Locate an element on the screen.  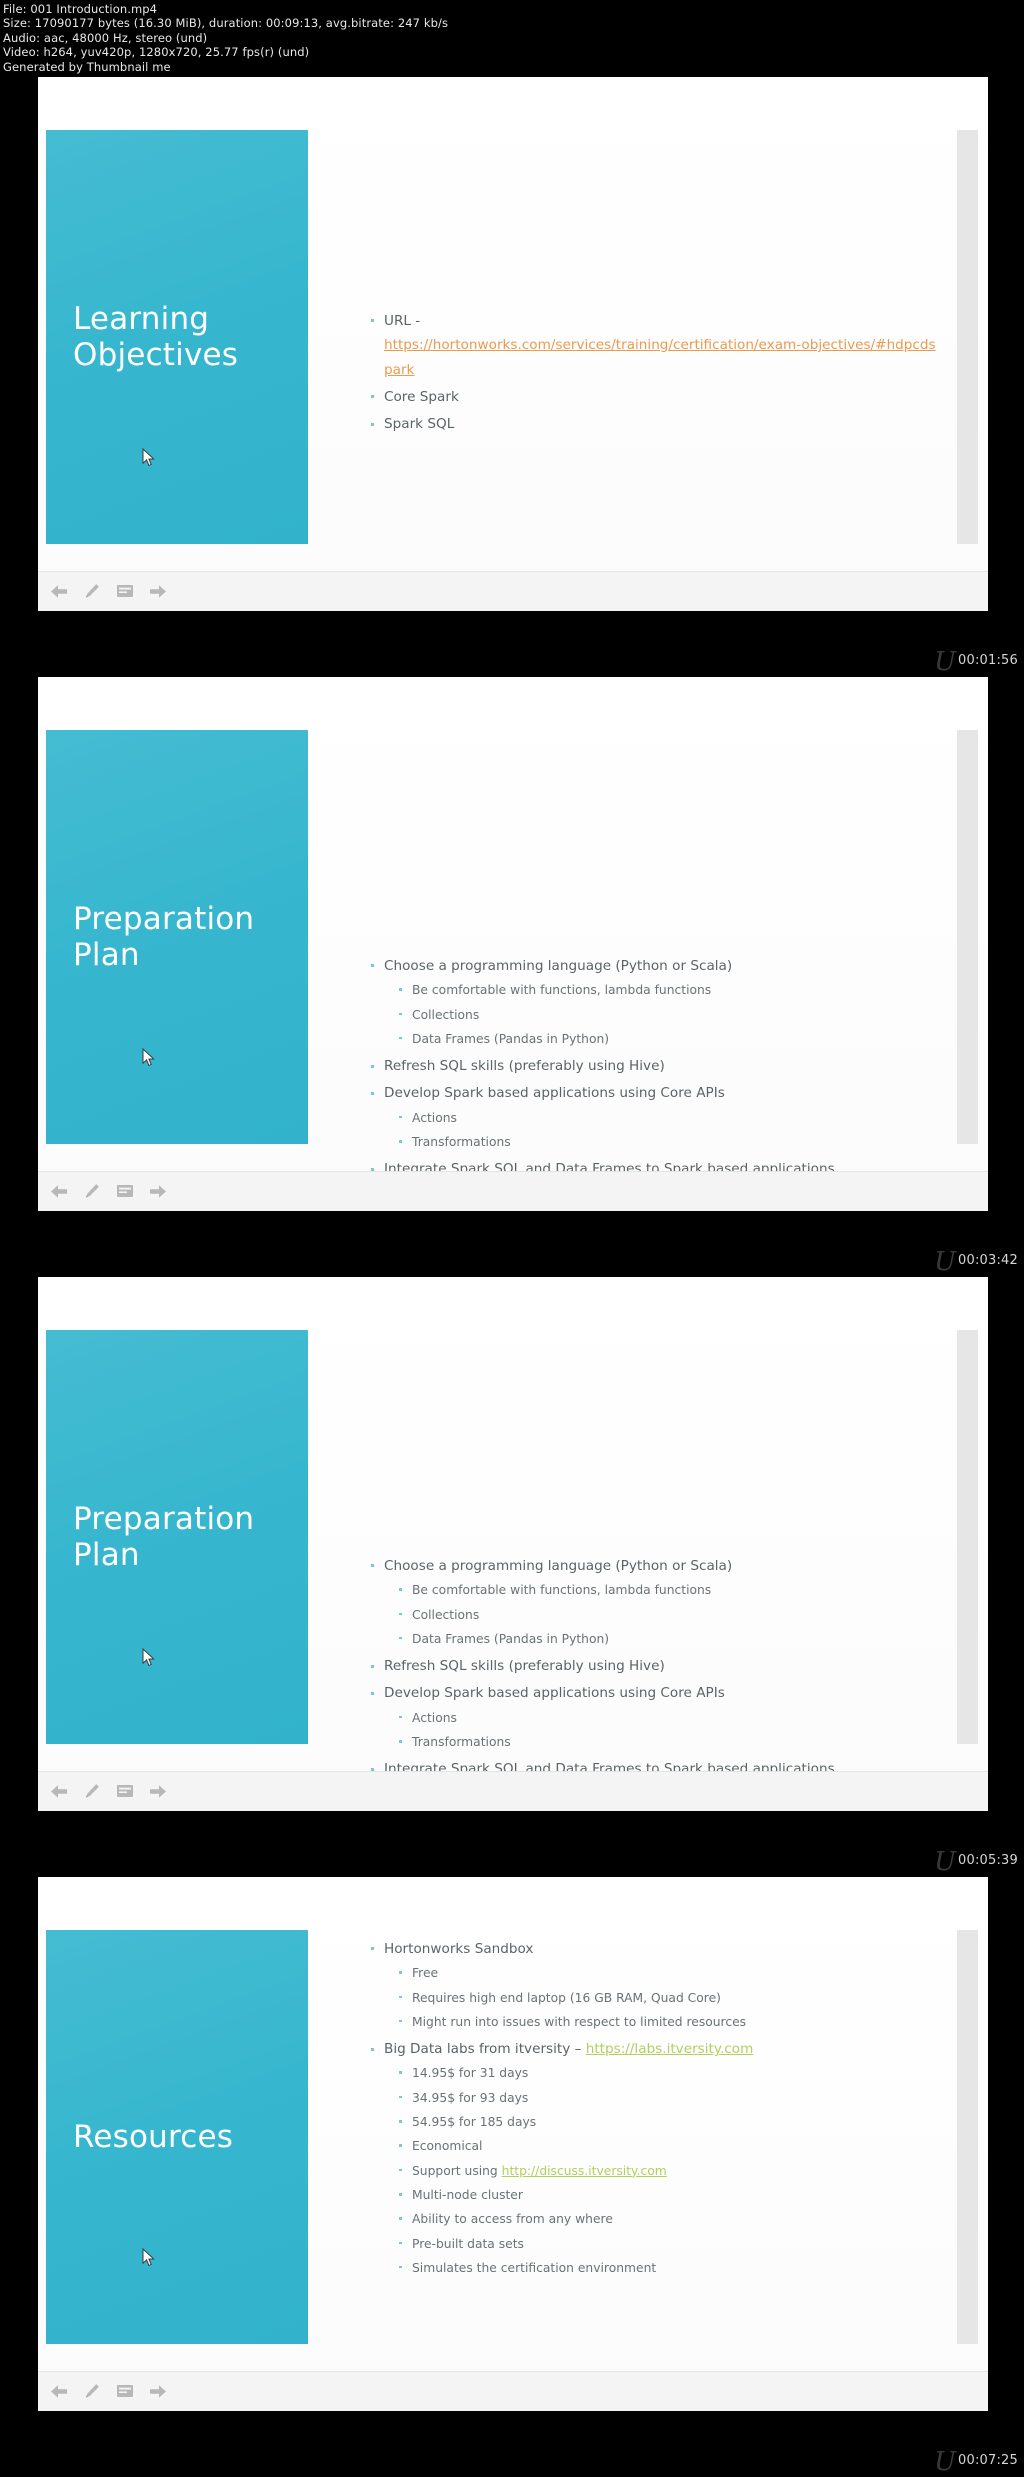
bullet-item: Collections is located at coordinates (667, 1015).